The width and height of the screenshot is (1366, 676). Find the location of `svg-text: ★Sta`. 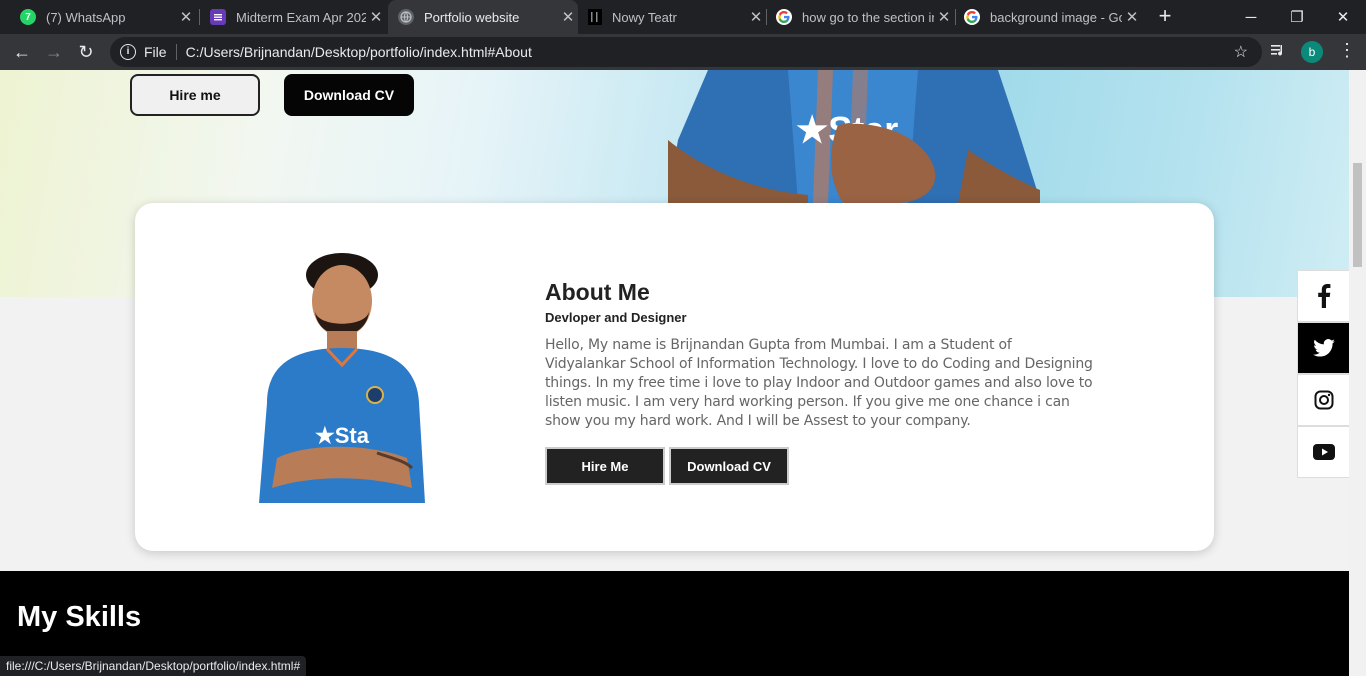

svg-text: ★Sta is located at coordinates (342, 435).